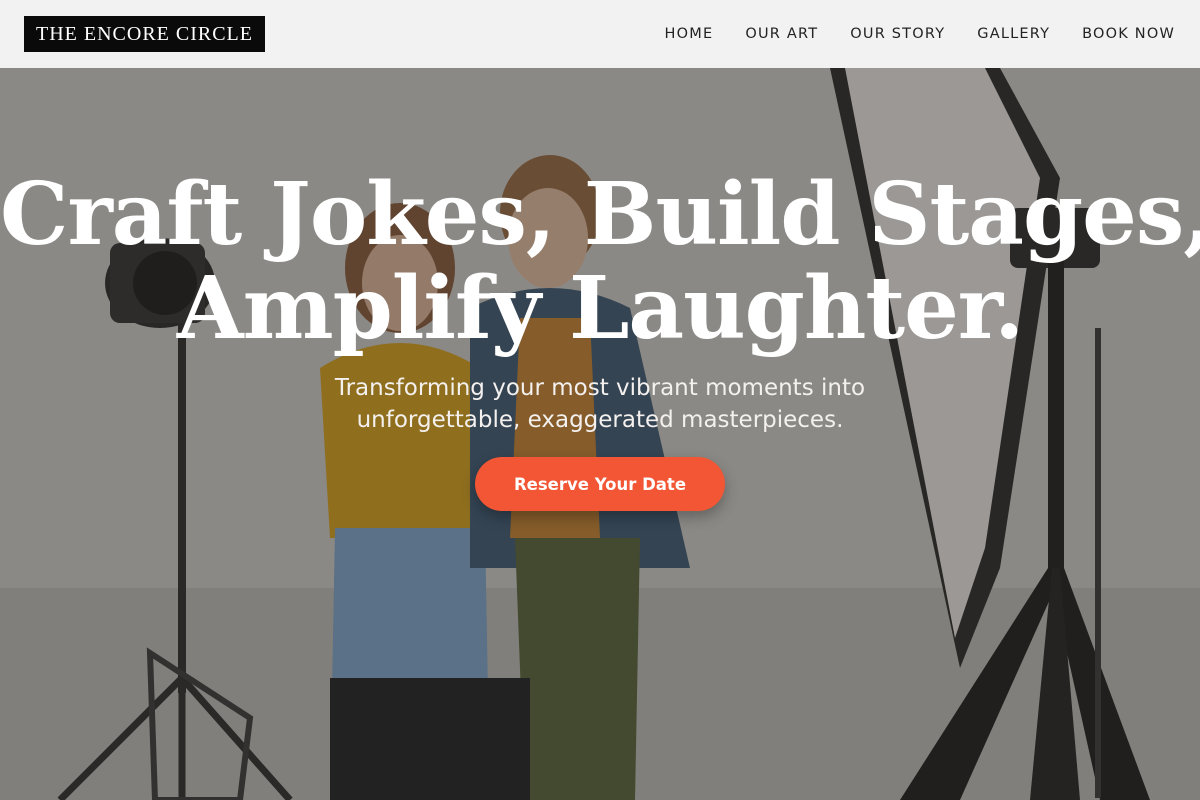 Image resolution: width=1200 pixels, height=800 pixels. Describe the element at coordinates (600, 420) in the screenshot. I see `hero-subtext-line-2: unforgettable, exaggerated masterpieces.` at that location.